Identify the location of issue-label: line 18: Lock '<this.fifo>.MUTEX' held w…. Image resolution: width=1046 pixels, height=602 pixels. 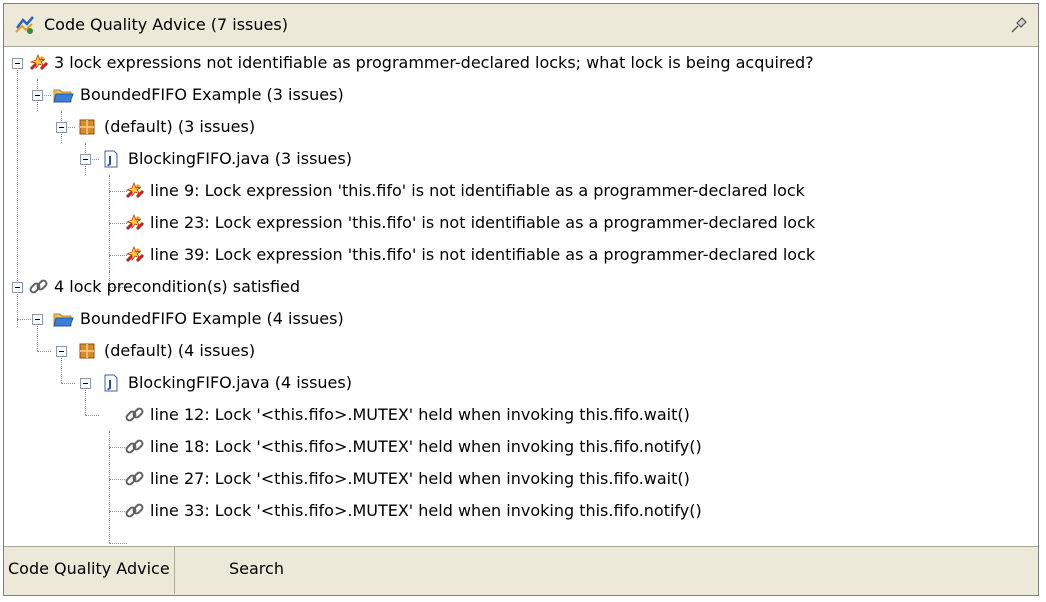
(426, 446).